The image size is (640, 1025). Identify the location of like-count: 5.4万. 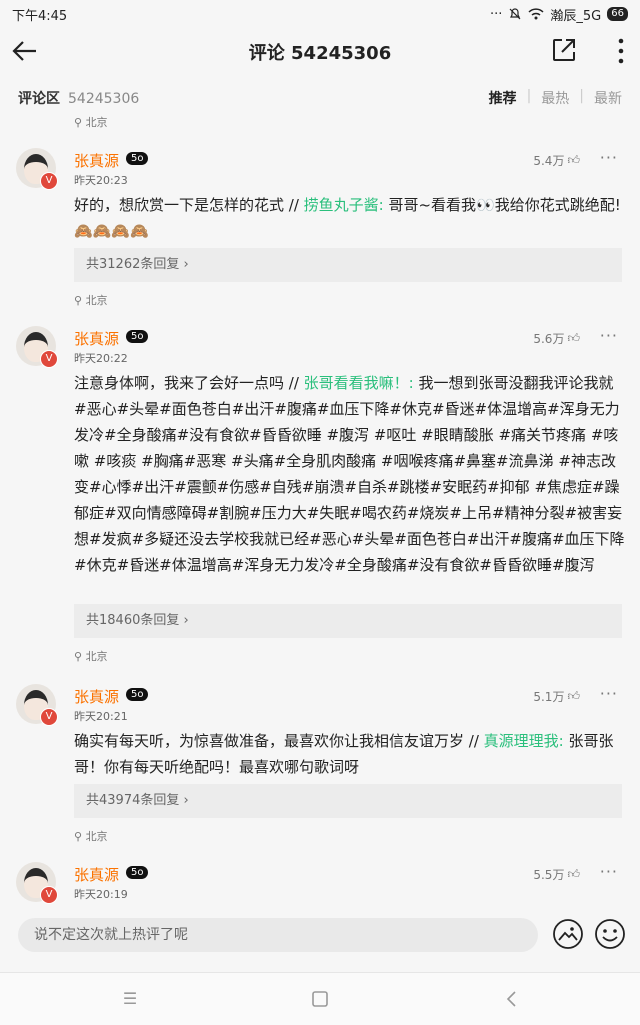
(549, 161).